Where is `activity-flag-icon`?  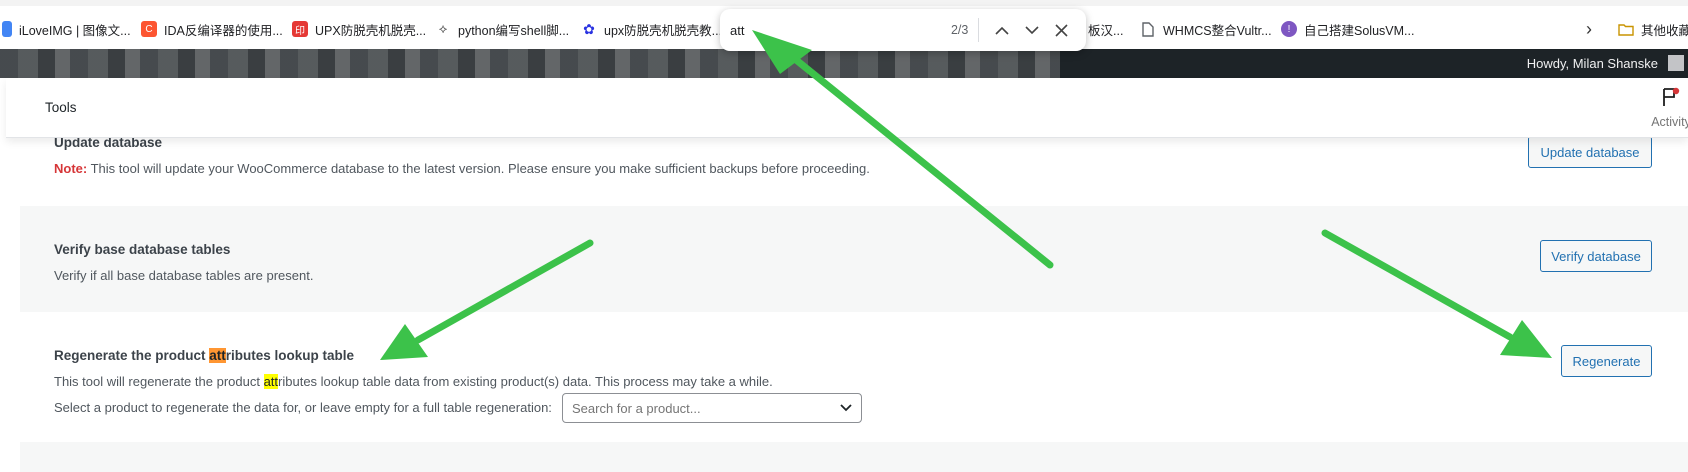 activity-flag-icon is located at coordinates (1671, 96).